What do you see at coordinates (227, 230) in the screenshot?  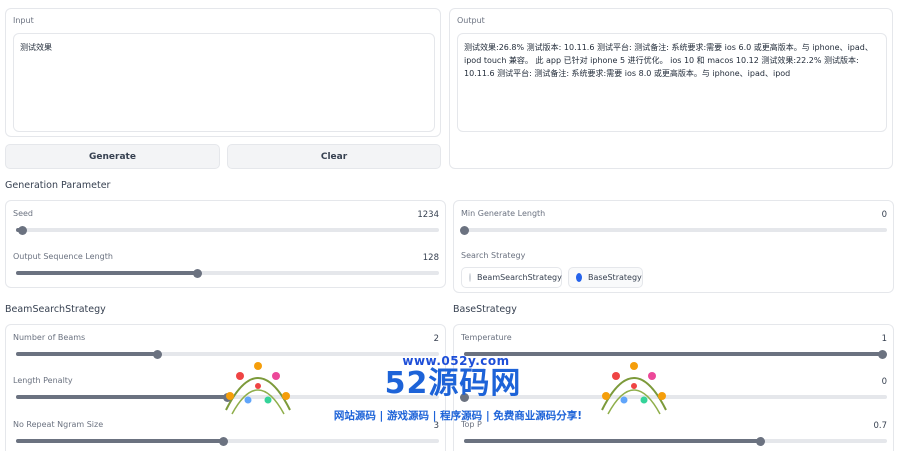 I see `seed-slider` at bounding box center [227, 230].